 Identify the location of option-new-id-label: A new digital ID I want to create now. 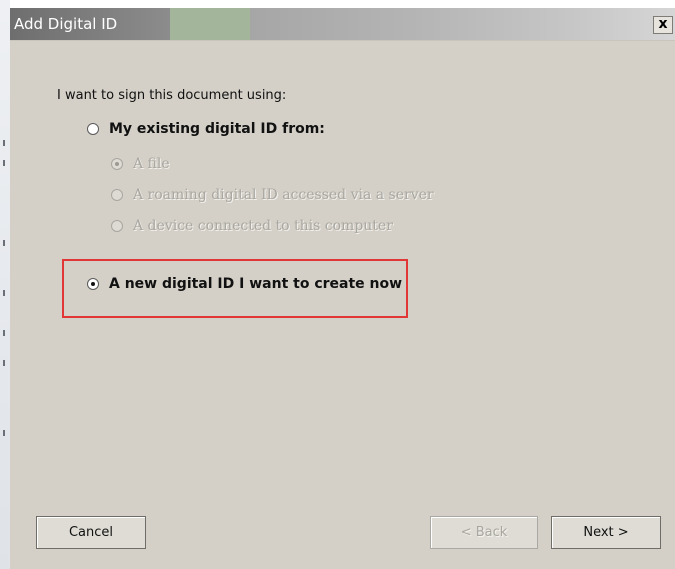
(256, 284).